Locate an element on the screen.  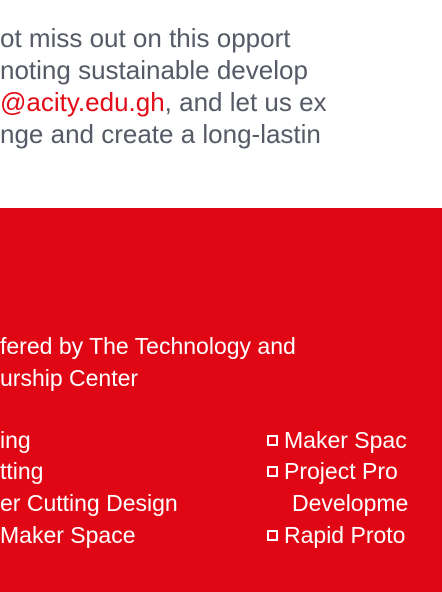
paragraph-line-4: nge and create a long-lastin is located at coordinates (160, 134).